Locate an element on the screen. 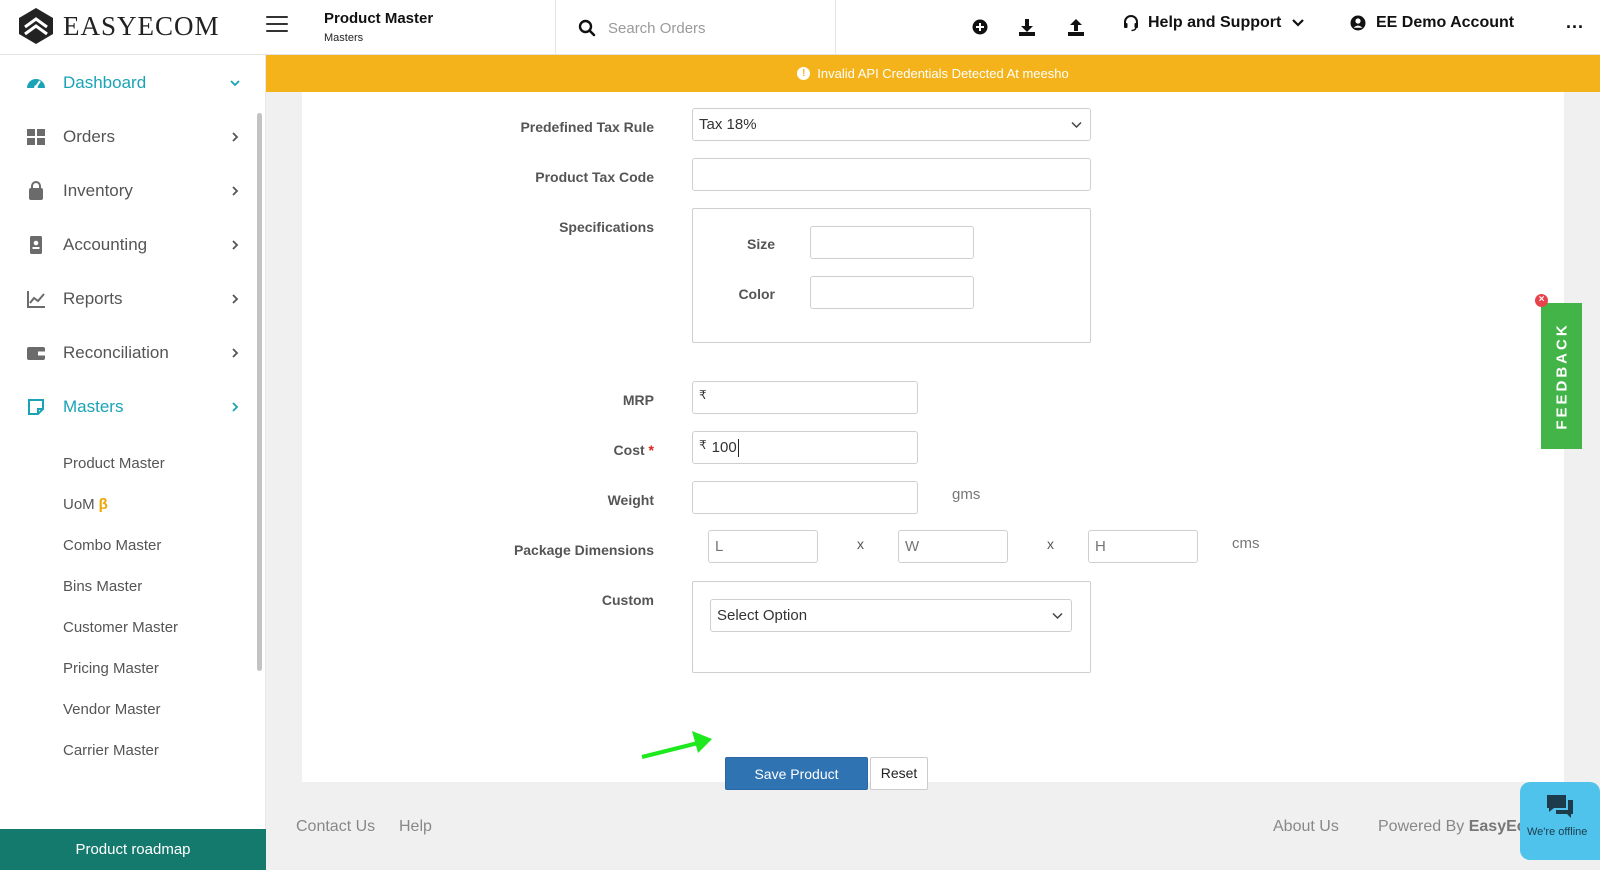 This screenshot has width=1600, height=870. sidebar-subitem-combo-master: Combo Master is located at coordinates (112, 545).